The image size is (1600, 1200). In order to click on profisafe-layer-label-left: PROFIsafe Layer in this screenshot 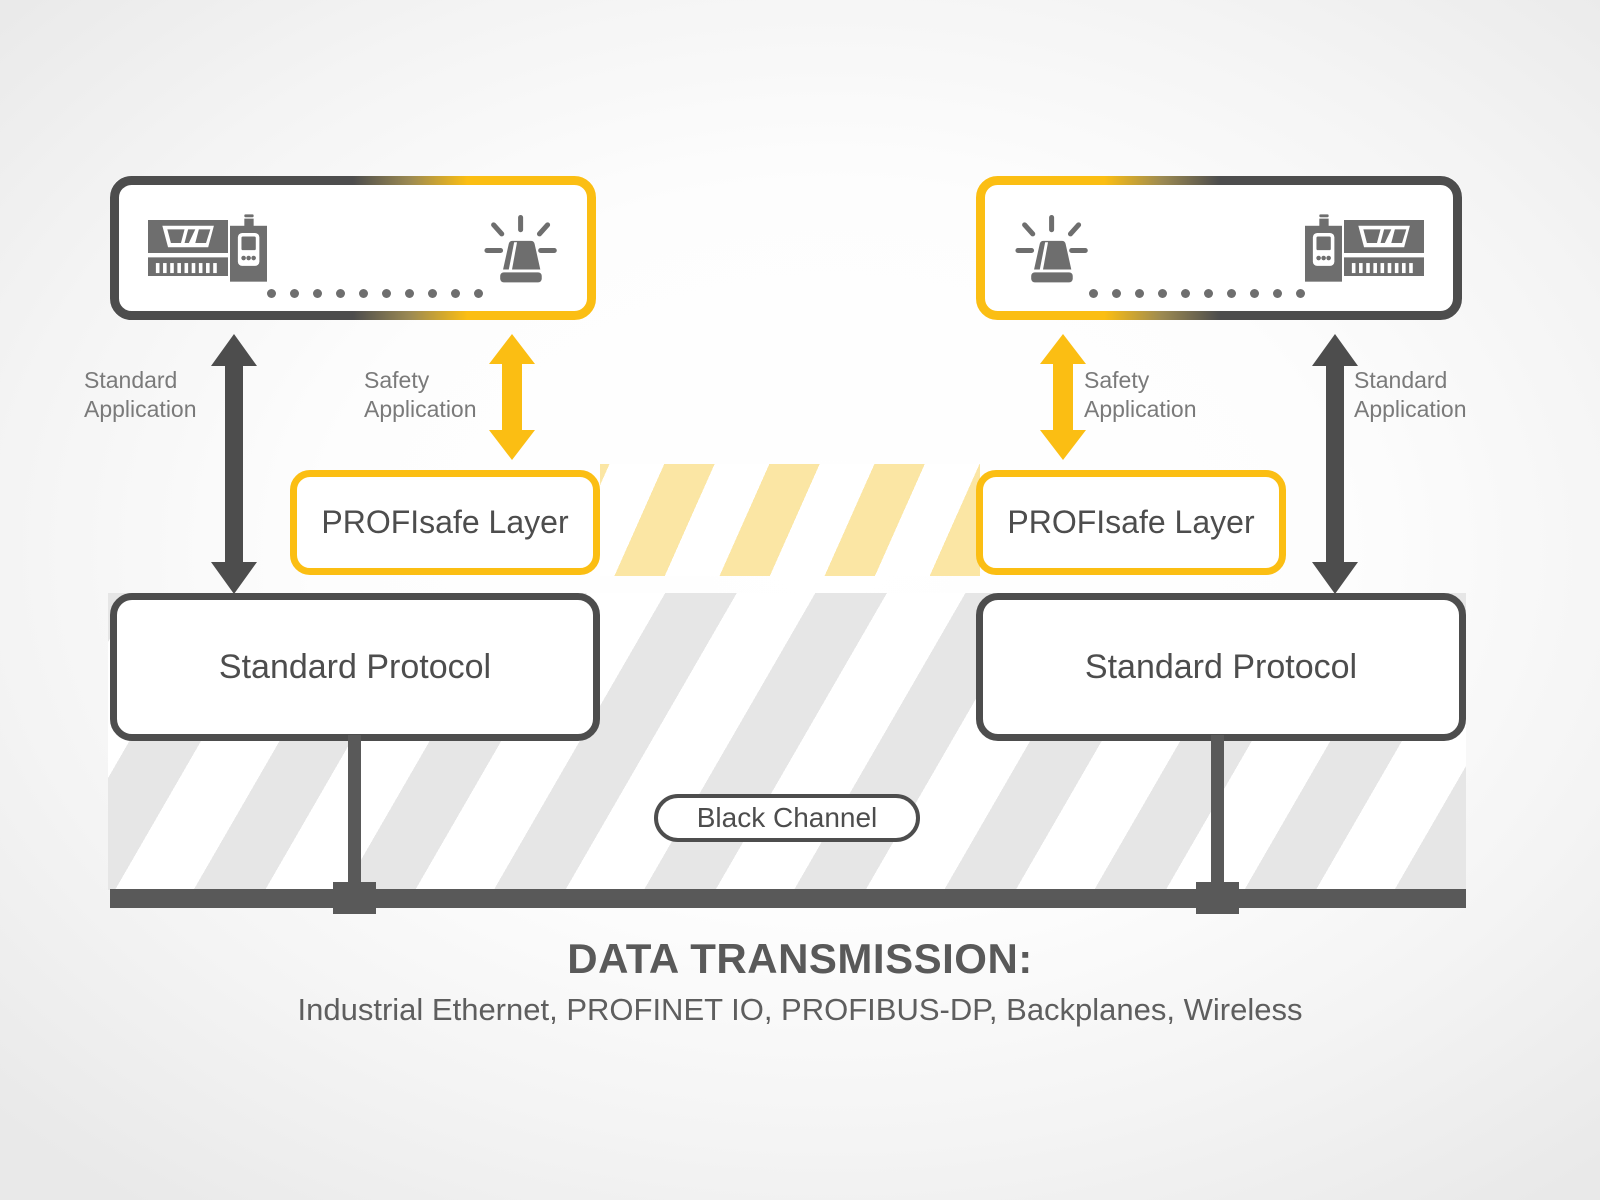, I will do `click(445, 522)`.